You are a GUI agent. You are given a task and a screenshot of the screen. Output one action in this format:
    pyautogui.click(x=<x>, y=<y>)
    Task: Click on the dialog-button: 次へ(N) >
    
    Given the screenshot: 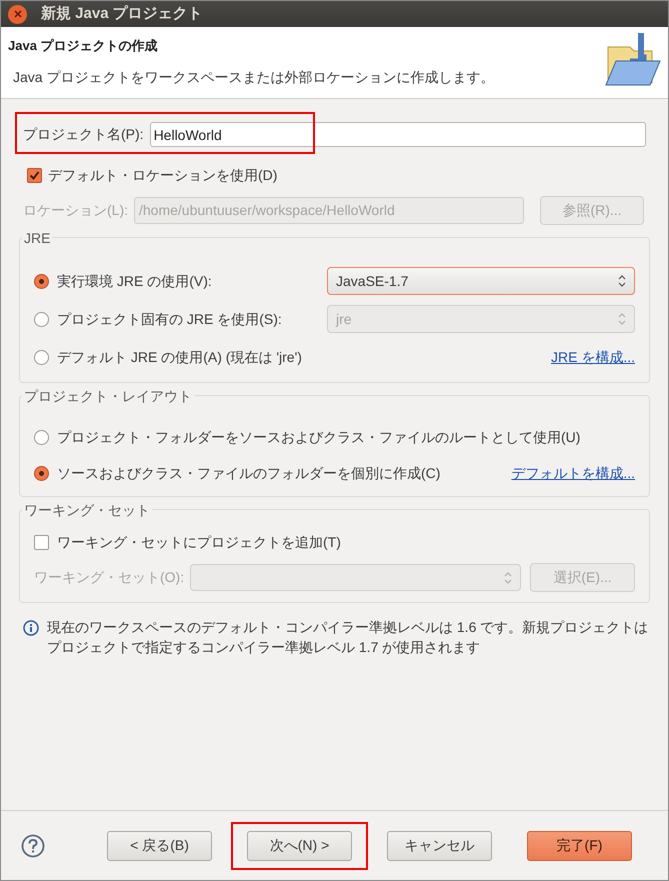 What is the action you would take?
    pyautogui.click(x=299, y=845)
    